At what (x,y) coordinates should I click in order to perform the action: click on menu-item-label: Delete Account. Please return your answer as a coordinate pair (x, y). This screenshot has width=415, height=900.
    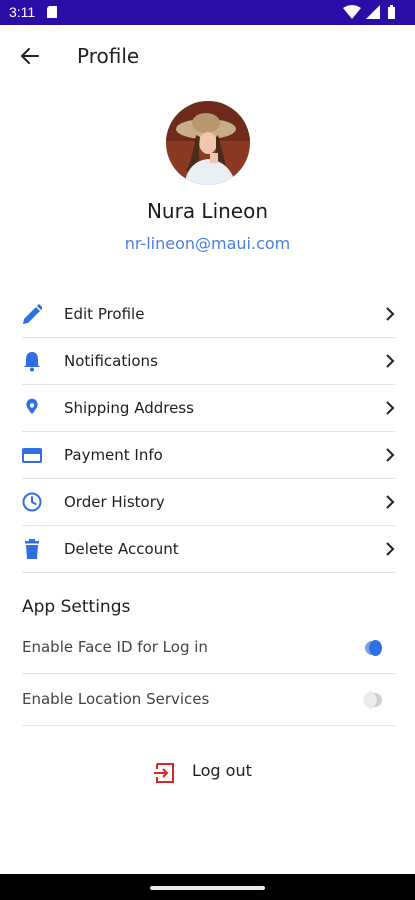
    Looking at the image, I should click on (121, 549).